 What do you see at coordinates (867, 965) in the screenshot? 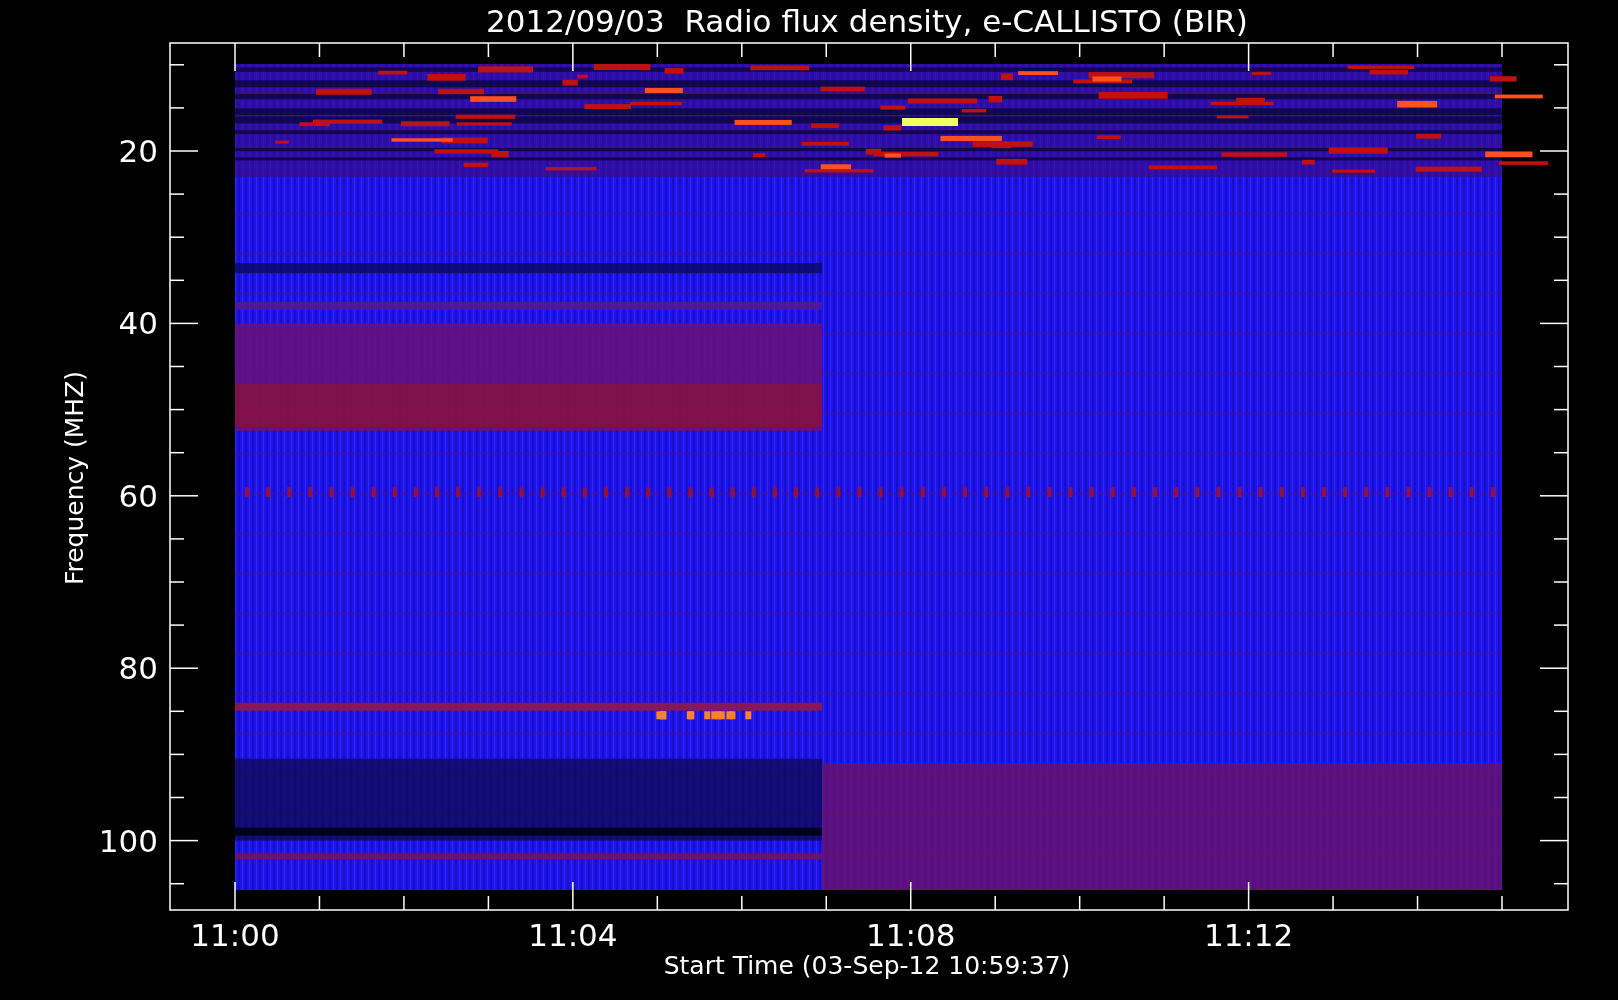
I see `x-axis-label: Start Time (03-Sep-12 10:59:37)` at bounding box center [867, 965].